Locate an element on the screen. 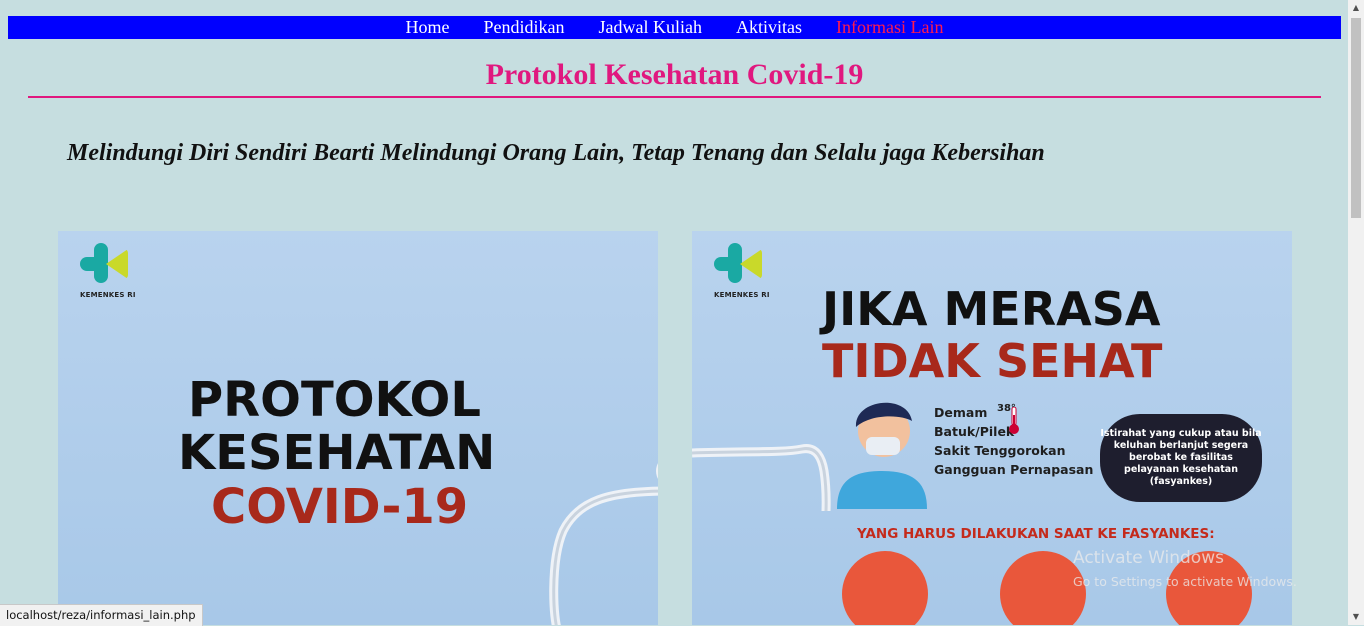  thermometer-icon is located at coordinates (1014, 420).